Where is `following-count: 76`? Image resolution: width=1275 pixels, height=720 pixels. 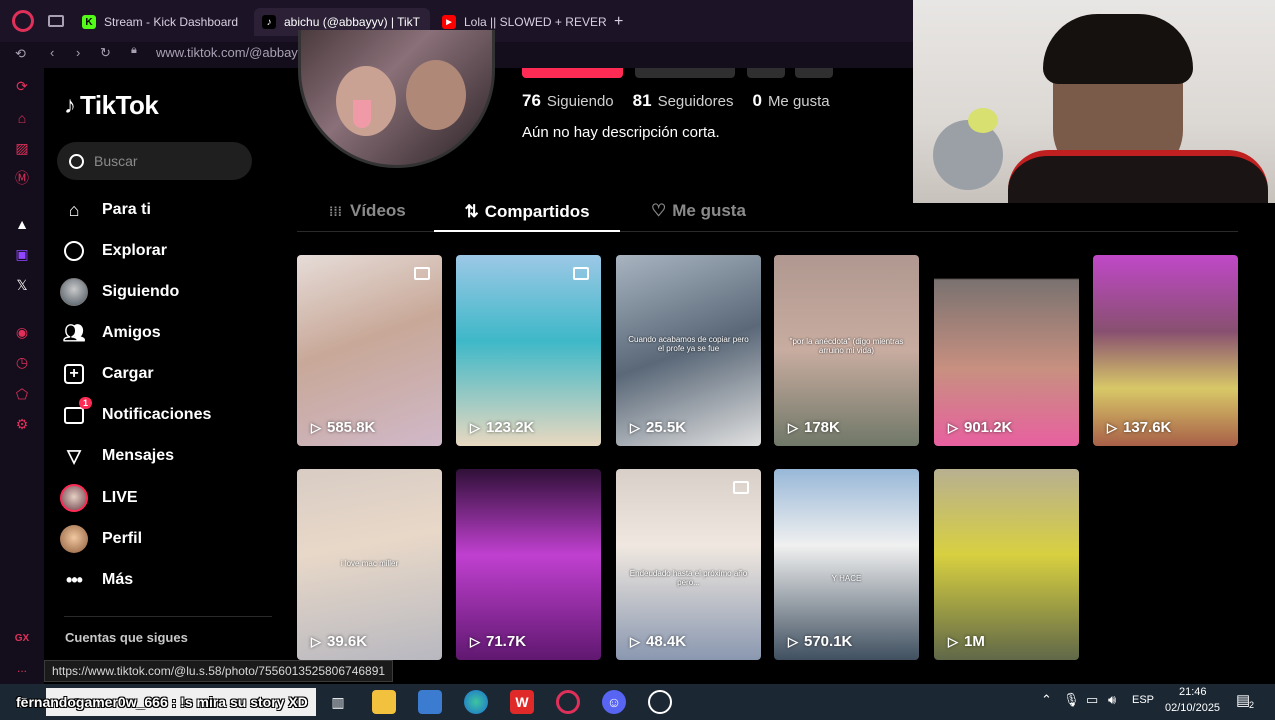 following-count: 76 is located at coordinates (531, 101).